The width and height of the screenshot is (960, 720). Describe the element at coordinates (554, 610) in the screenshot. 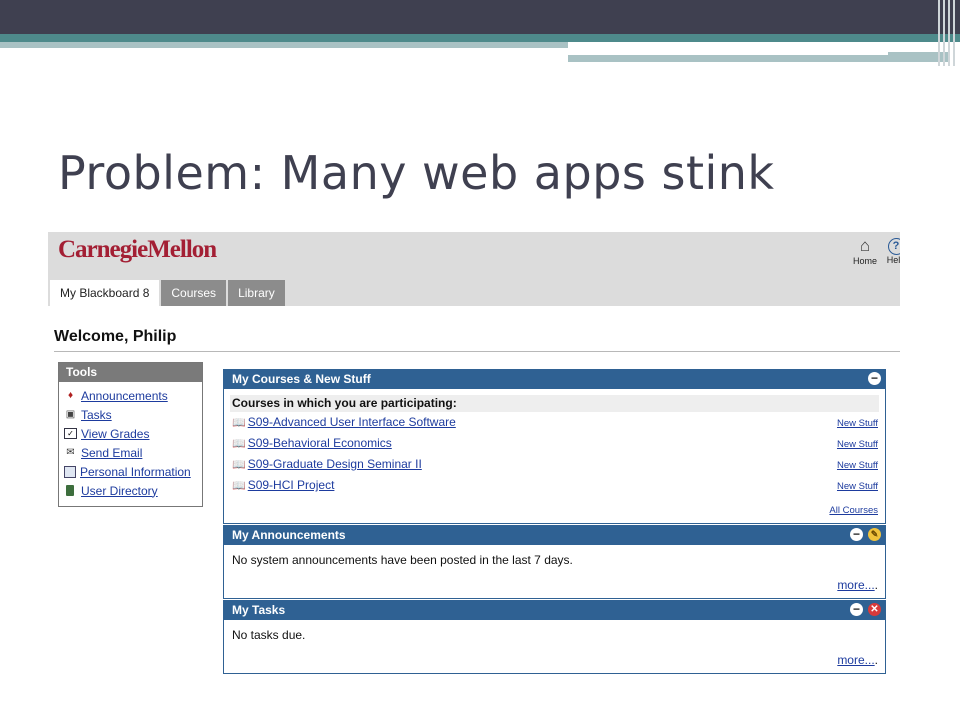

I see `tasks-module-header: My Tasks − ✕` at that location.